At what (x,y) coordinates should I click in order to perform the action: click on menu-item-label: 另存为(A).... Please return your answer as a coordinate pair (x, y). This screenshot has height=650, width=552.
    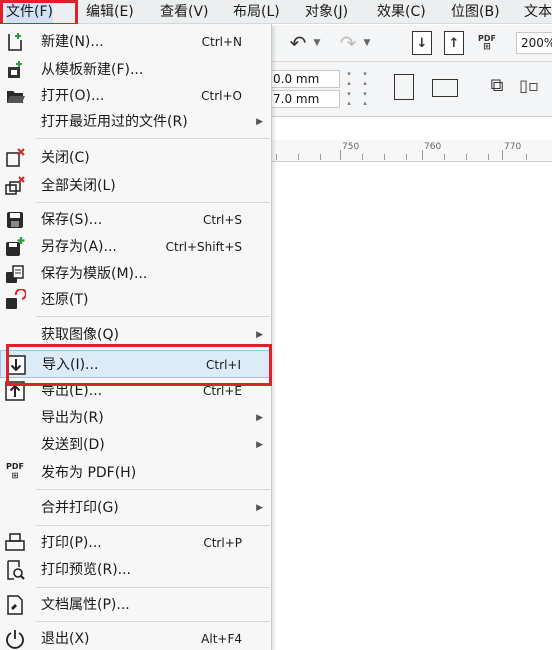
    Looking at the image, I should click on (79, 247).